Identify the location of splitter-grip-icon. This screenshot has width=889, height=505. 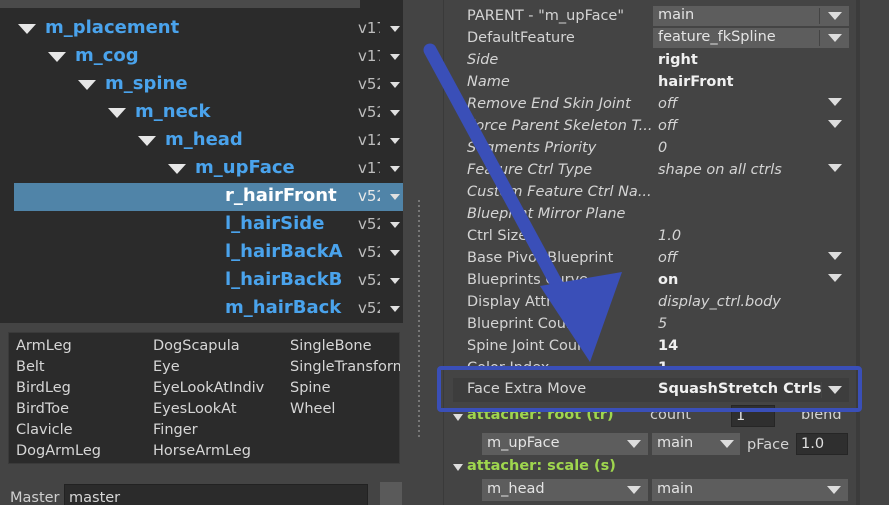
(419, 320).